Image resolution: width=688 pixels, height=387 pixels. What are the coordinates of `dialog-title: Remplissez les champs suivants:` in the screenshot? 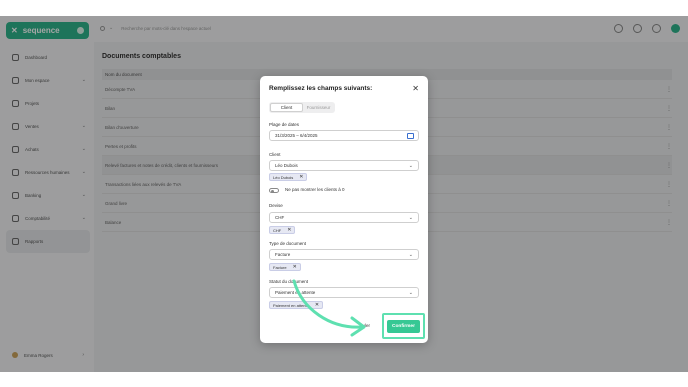 It's located at (321, 88).